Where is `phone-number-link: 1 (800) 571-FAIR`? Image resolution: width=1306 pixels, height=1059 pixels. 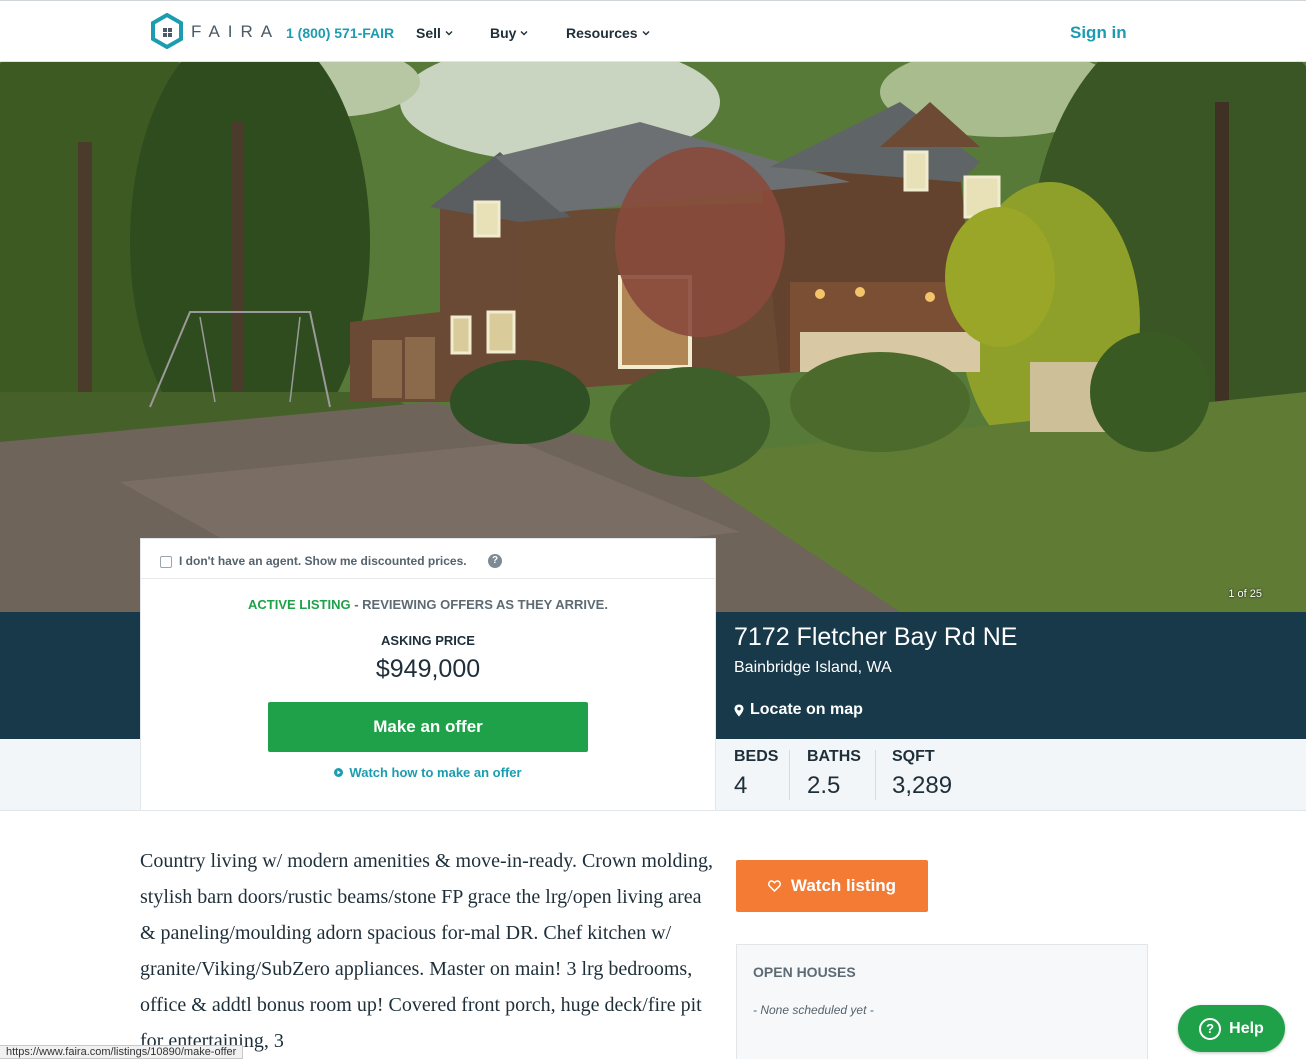 phone-number-link: 1 (800) 571-FAIR is located at coordinates (340, 33).